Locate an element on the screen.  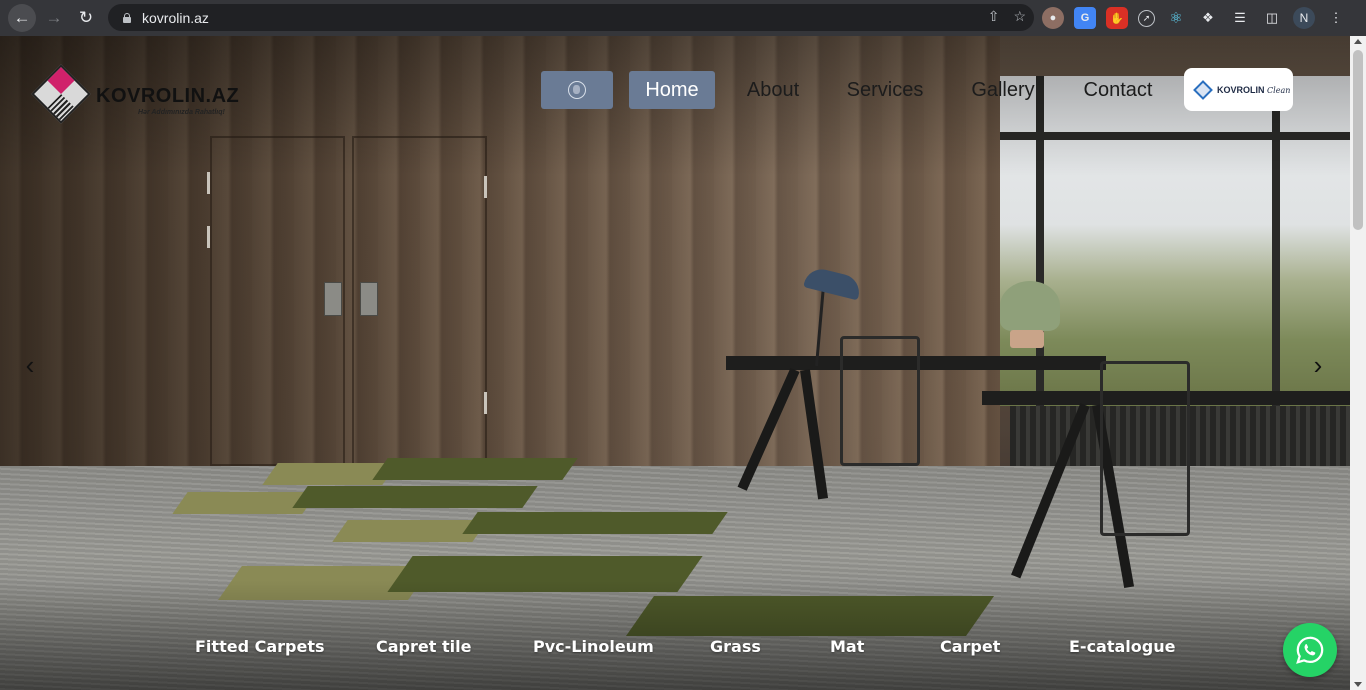
category-pvc-linoleum: Pvc-Linoleum is located at coordinates (593, 646).